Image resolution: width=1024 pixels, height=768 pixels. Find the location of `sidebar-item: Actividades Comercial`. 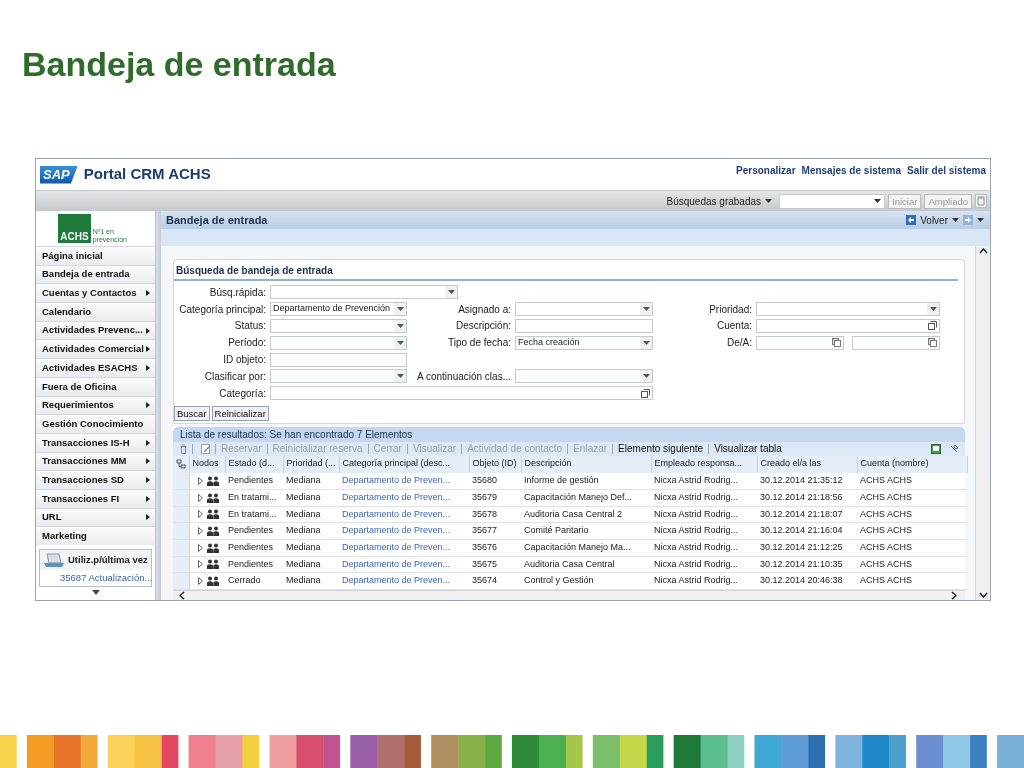

sidebar-item: Actividades Comercial is located at coordinates (95, 349).